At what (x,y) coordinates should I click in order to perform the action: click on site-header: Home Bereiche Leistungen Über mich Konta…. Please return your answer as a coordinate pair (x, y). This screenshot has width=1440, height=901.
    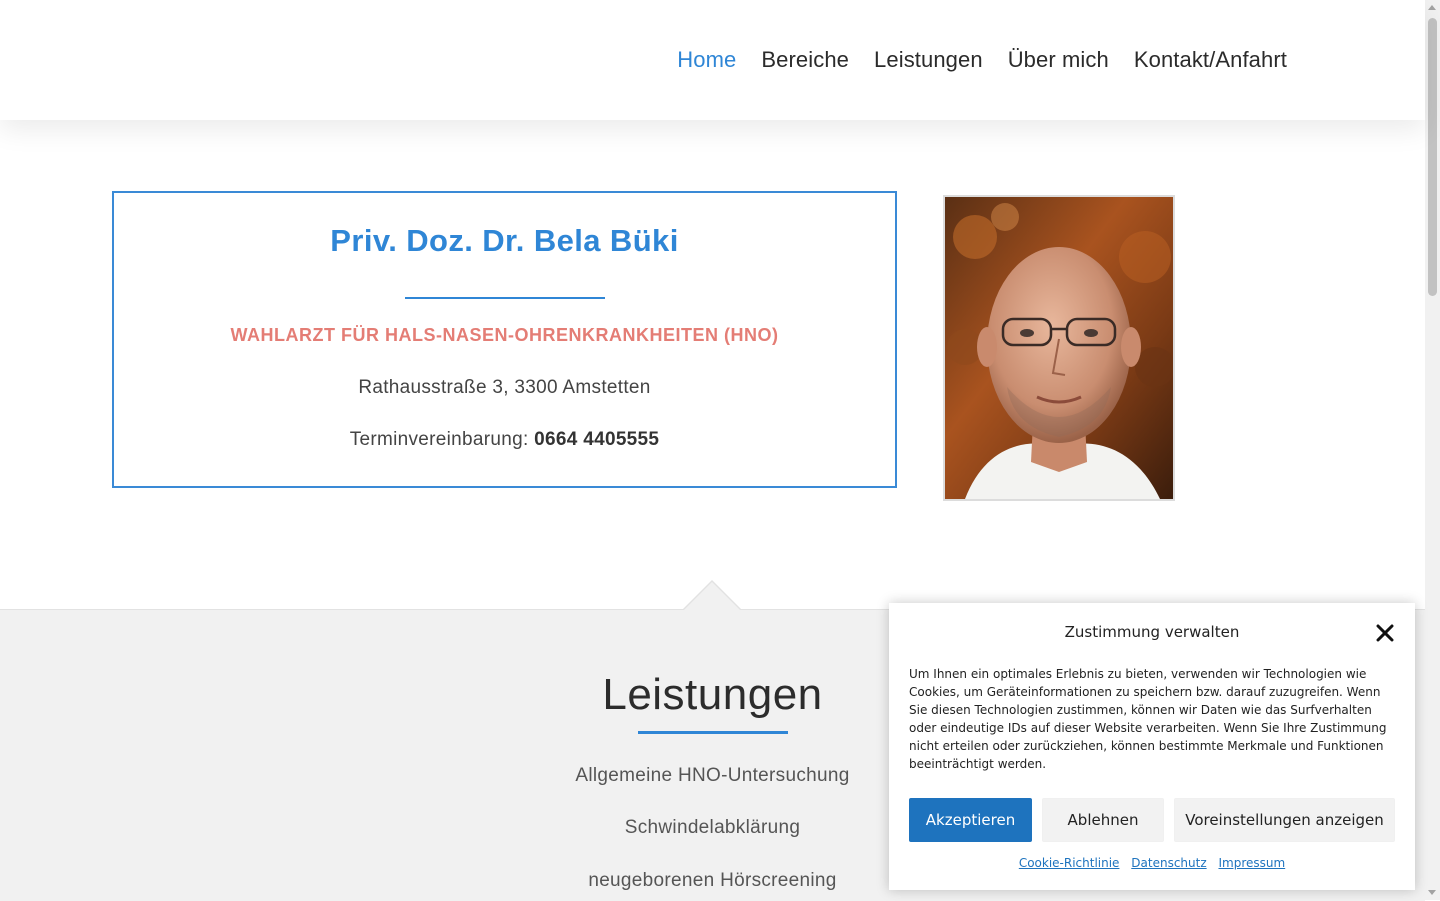
    Looking at the image, I should click on (712, 60).